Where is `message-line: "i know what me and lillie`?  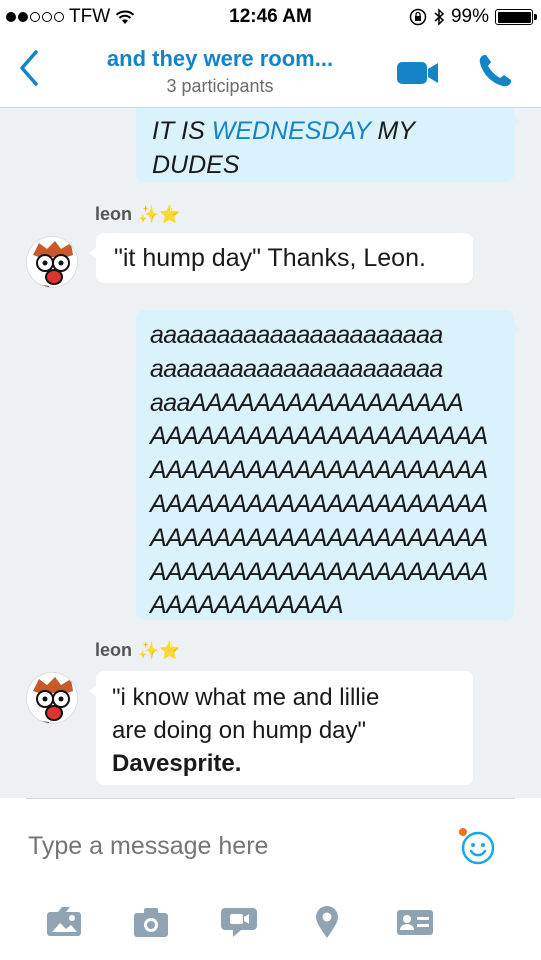
message-line: "i know what me and lillie is located at coordinates (246, 697).